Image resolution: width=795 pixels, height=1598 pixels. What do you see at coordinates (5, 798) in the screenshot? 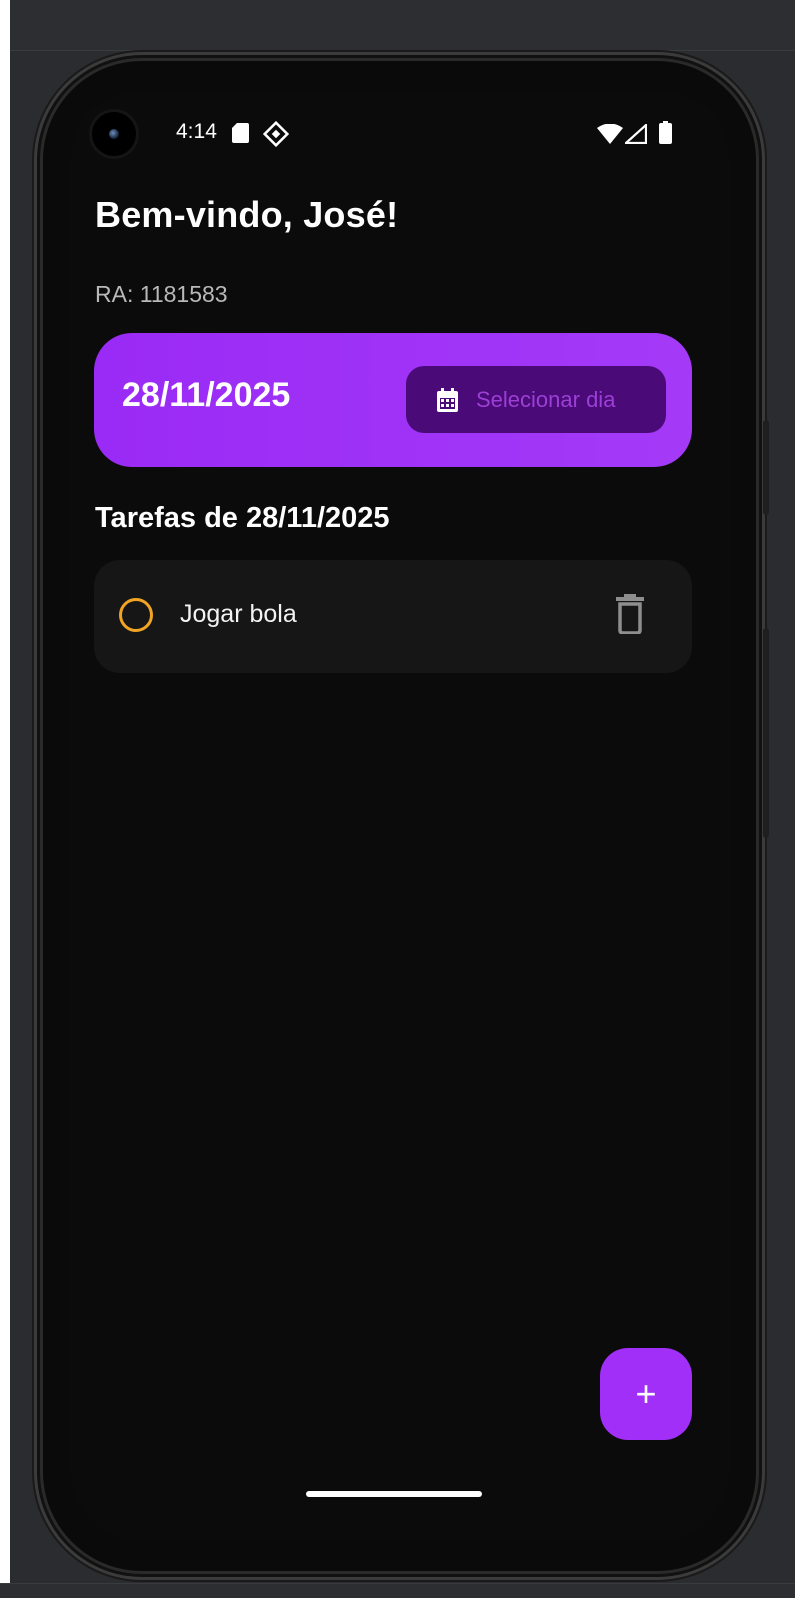
I see `window-edge` at bounding box center [5, 798].